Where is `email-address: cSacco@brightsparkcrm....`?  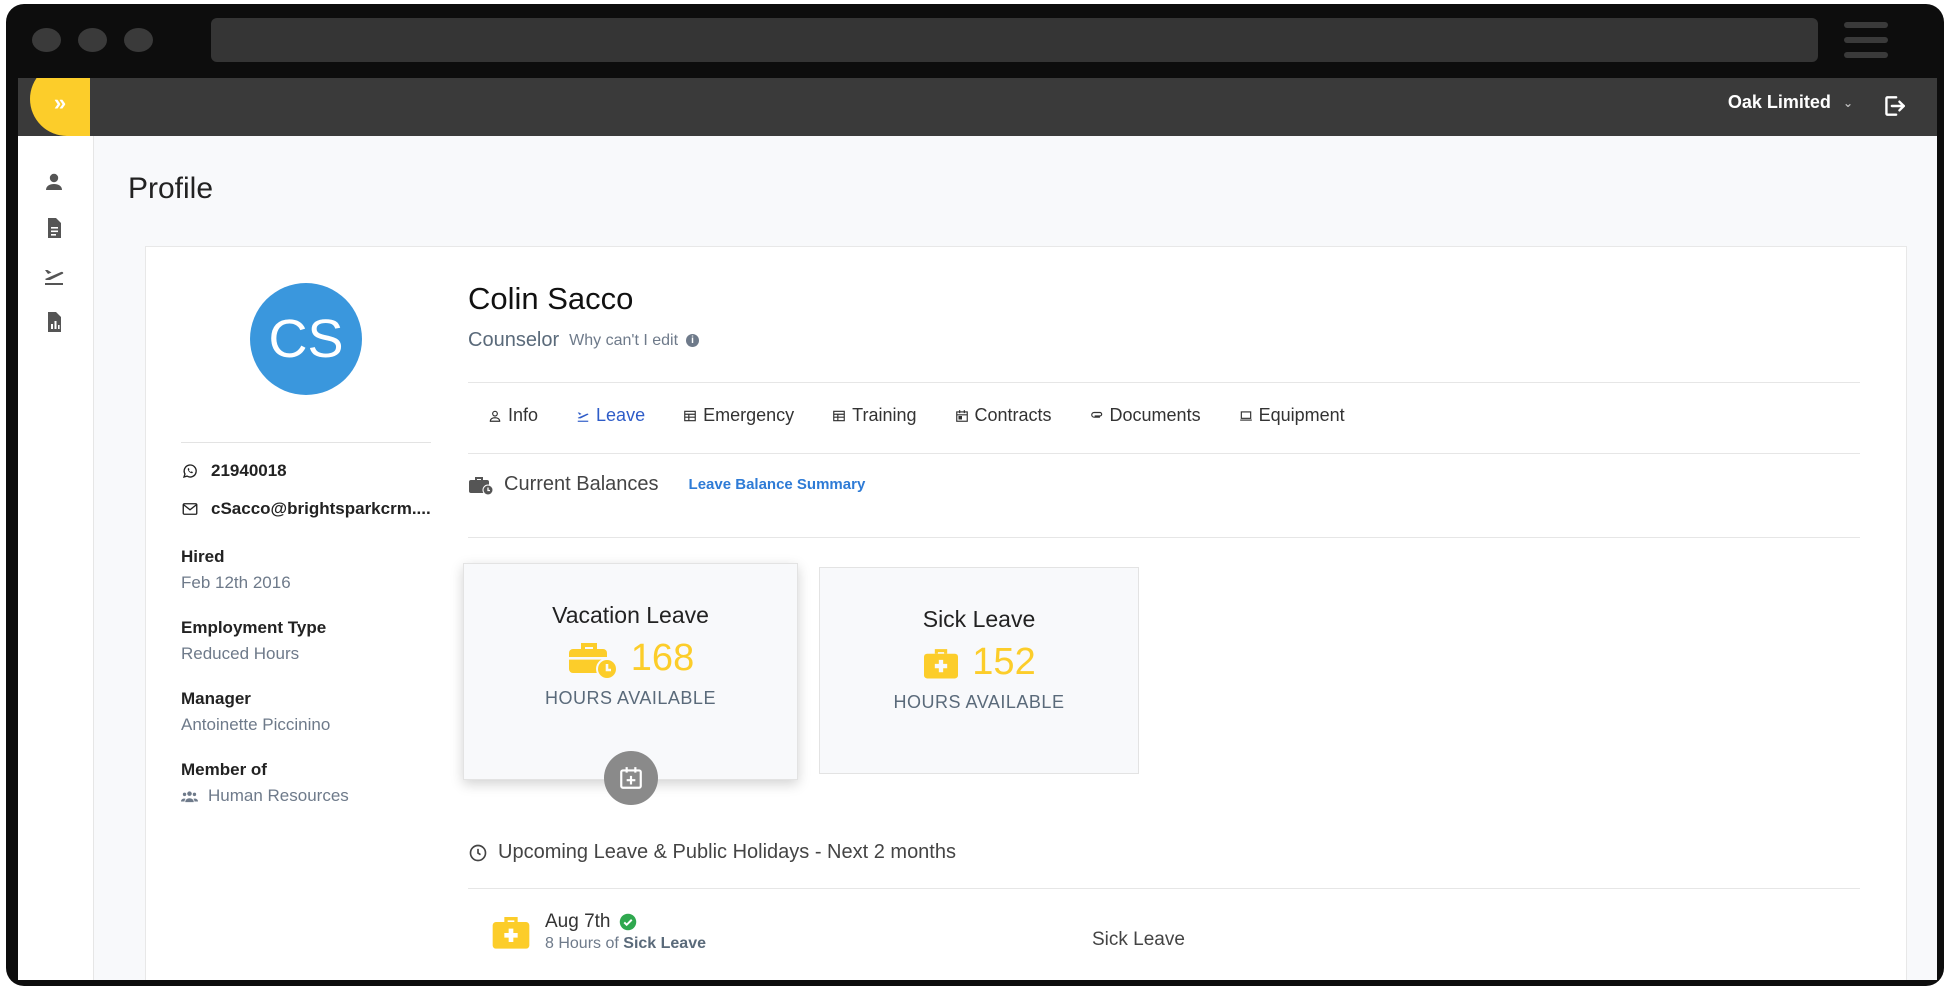 email-address: cSacco@brightsparkcrm.... is located at coordinates (321, 508).